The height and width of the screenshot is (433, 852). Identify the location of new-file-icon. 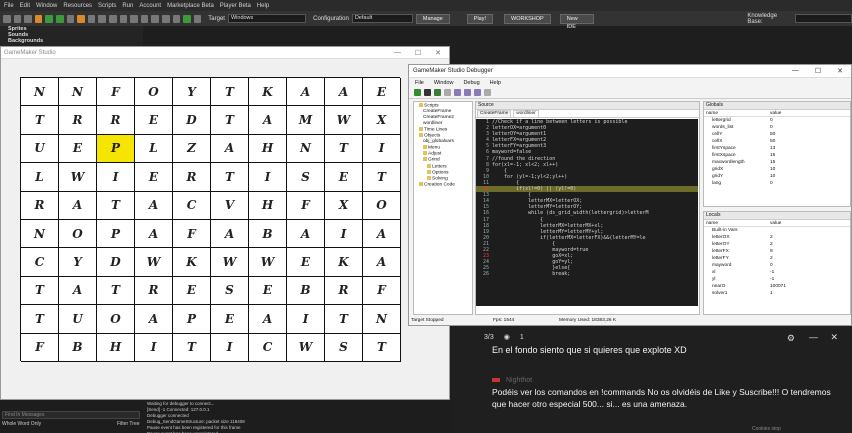
(7, 18).